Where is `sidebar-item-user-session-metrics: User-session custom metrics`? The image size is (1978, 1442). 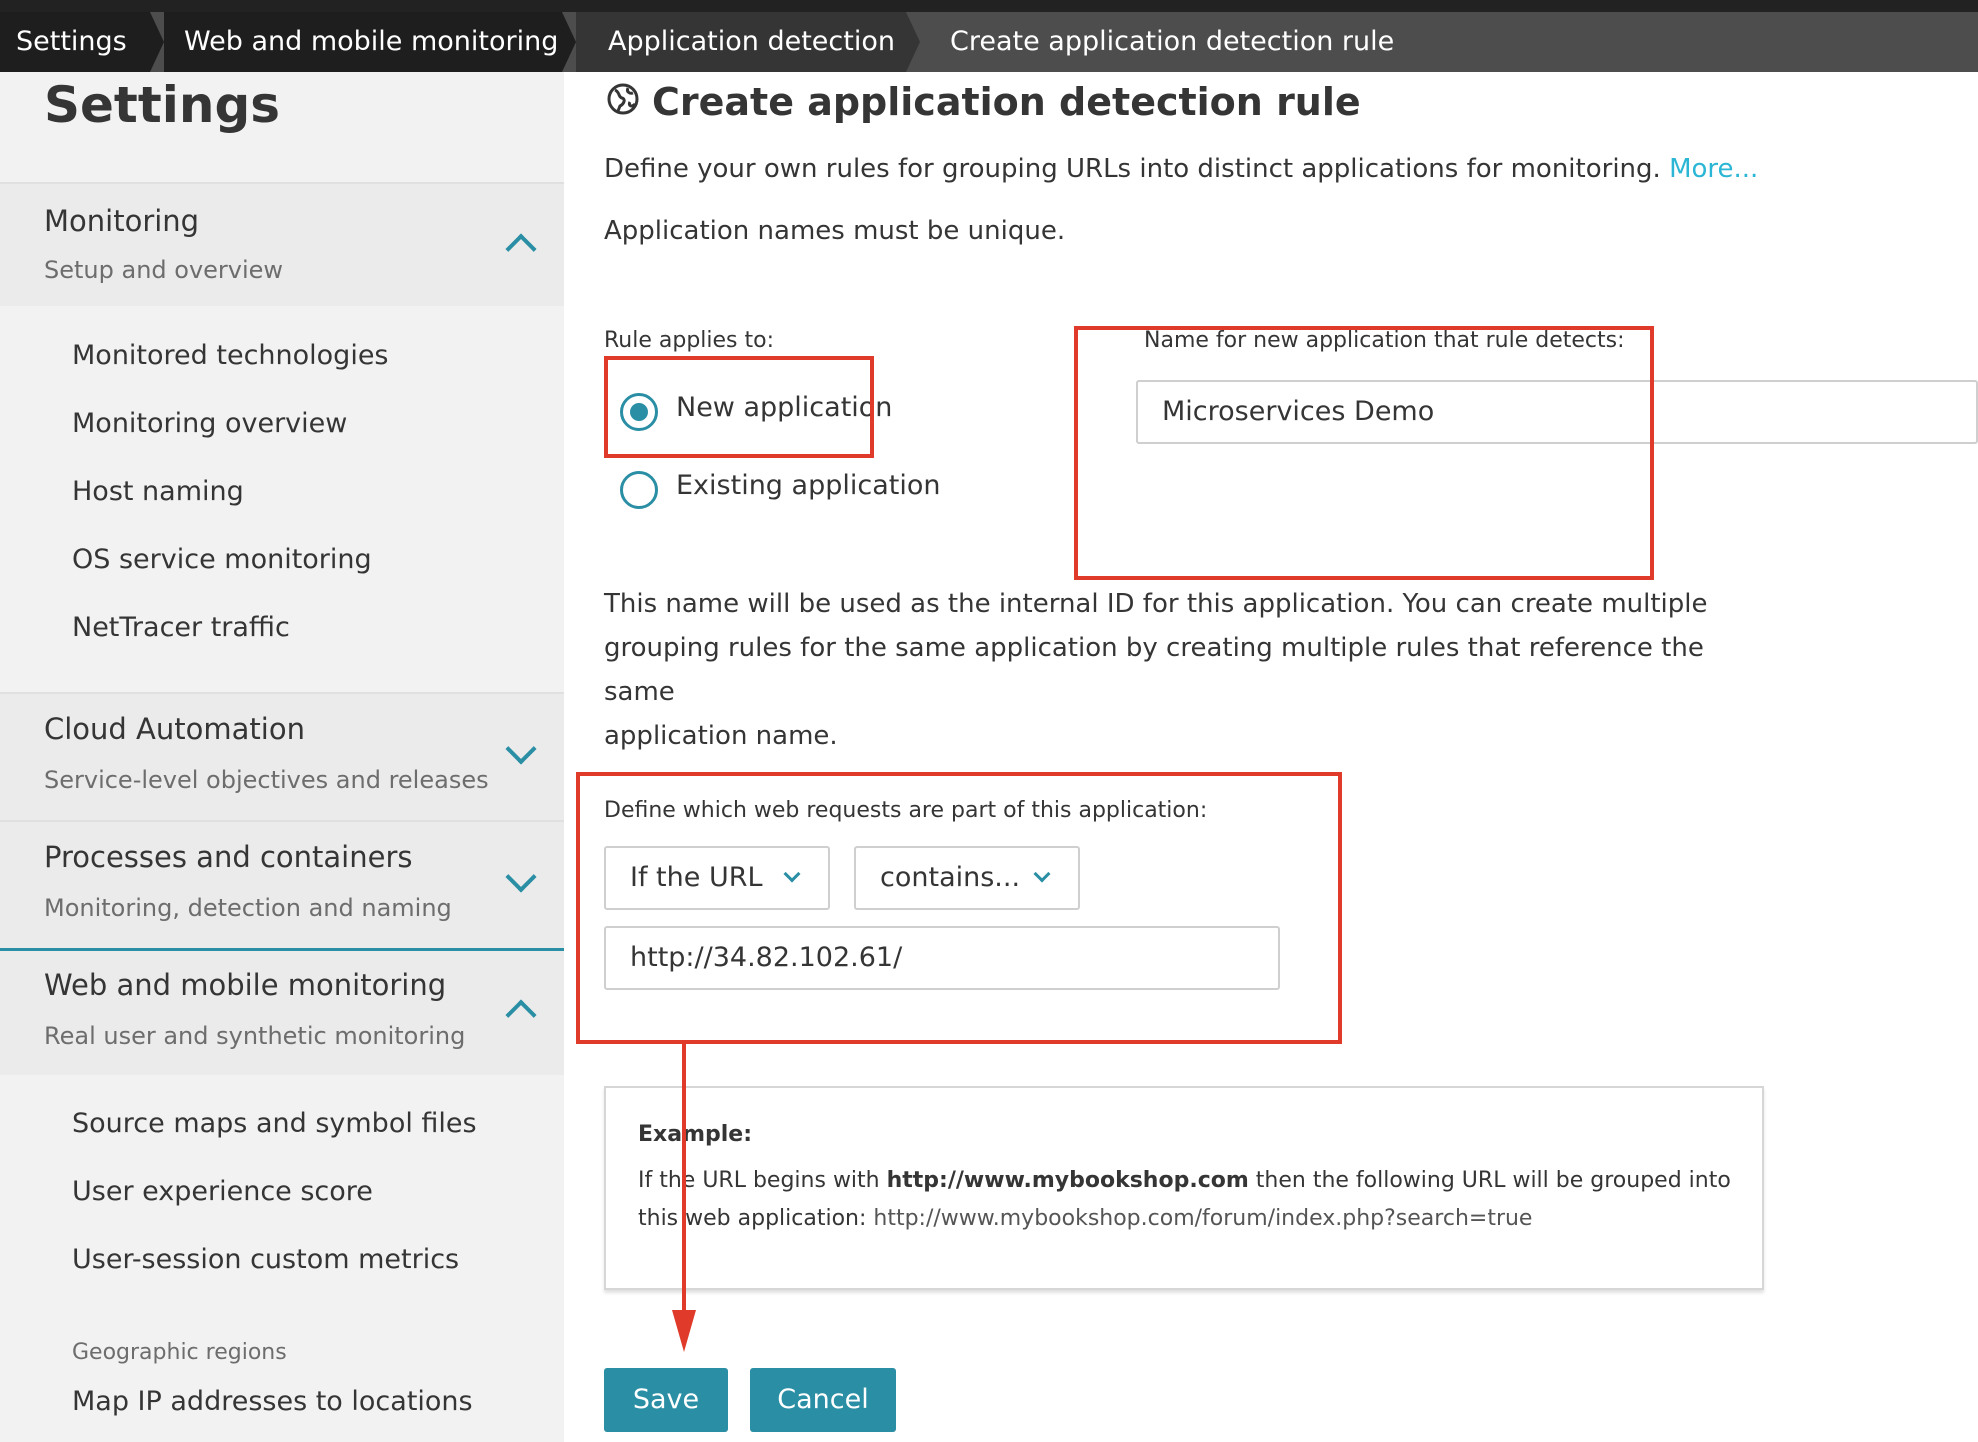
sidebar-item-user-session-metrics: User-session custom metrics is located at coordinates (265, 1259).